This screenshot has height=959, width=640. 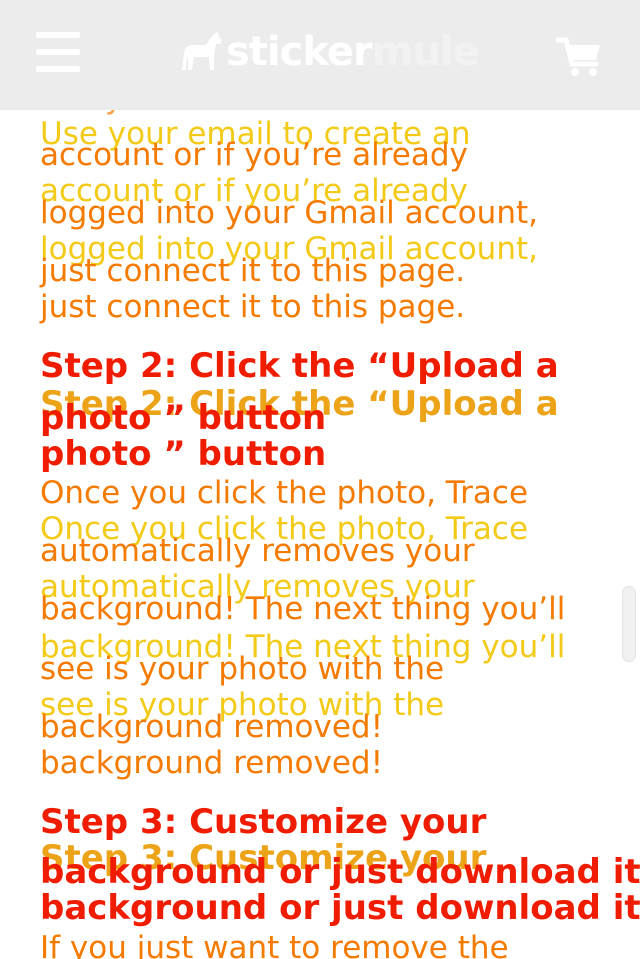 I want to click on paragraph-line: logged into your Gmail account,, so click(x=289, y=213).